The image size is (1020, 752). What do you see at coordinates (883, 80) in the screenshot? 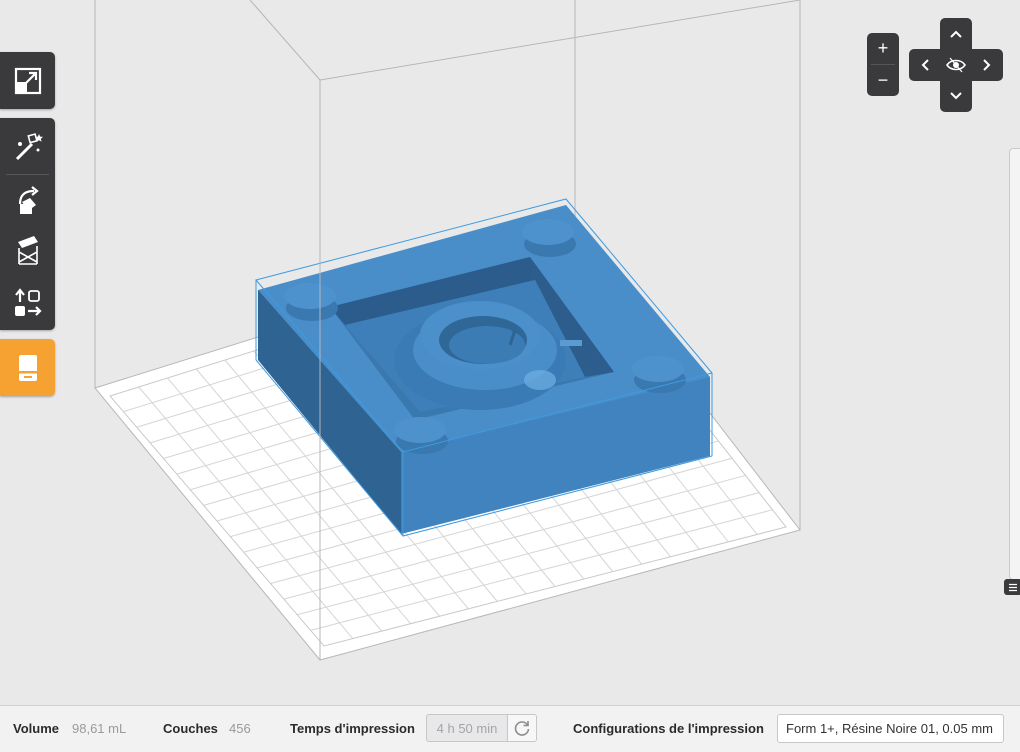
I see `zoom-out-button: −` at bounding box center [883, 80].